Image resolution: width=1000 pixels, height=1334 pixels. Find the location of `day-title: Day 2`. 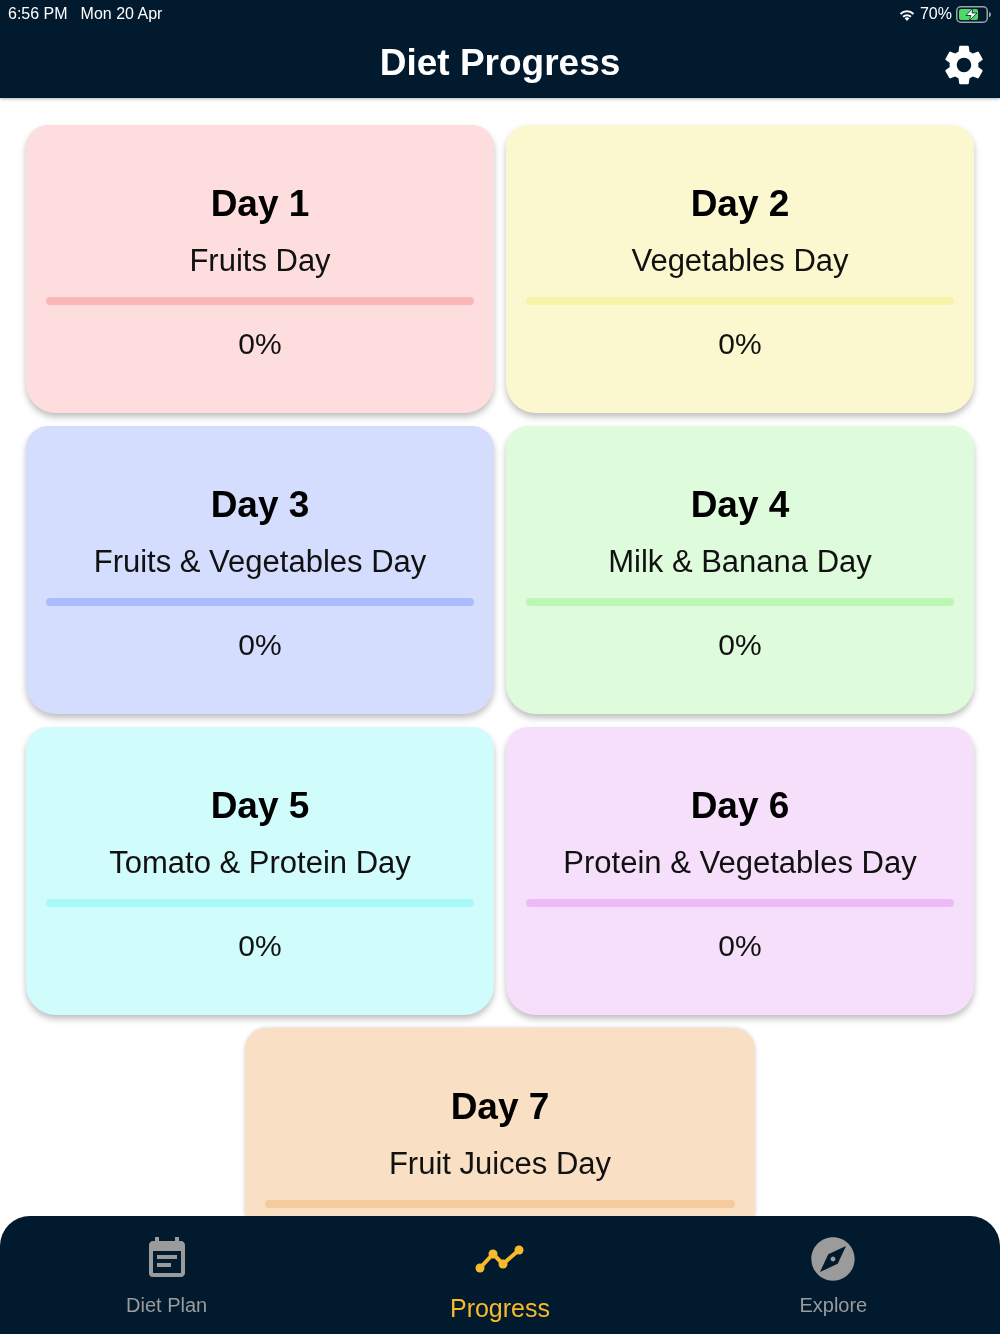

day-title: Day 2 is located at coordinates (740, 204).